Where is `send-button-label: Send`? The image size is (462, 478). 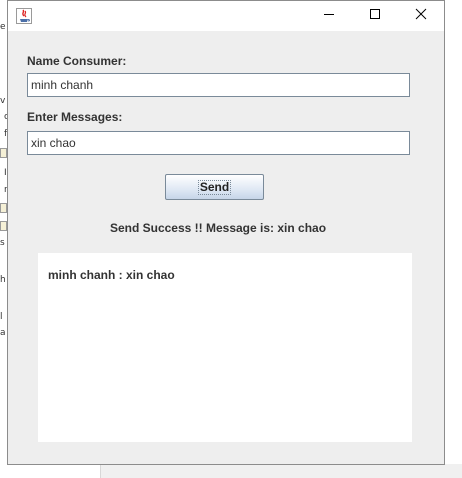 send-button-label: Send is located at coordinates (214, 187).